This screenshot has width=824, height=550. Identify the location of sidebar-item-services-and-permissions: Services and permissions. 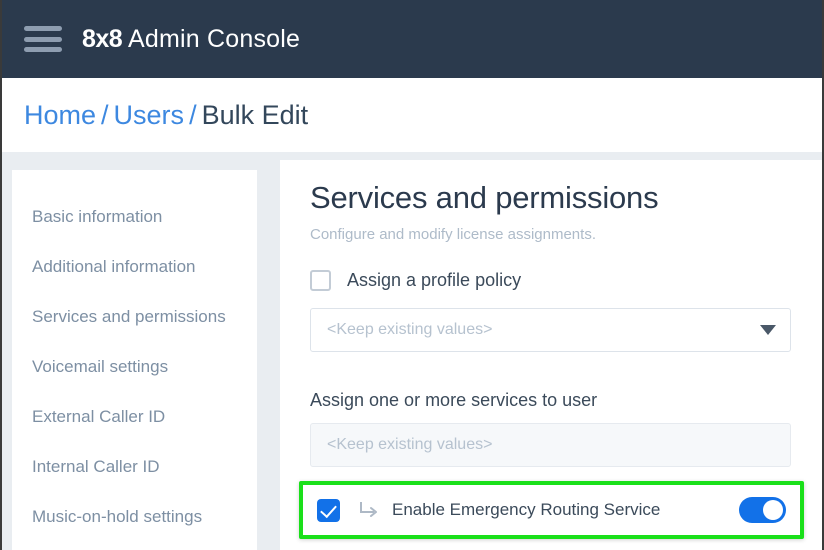
(134, 317).